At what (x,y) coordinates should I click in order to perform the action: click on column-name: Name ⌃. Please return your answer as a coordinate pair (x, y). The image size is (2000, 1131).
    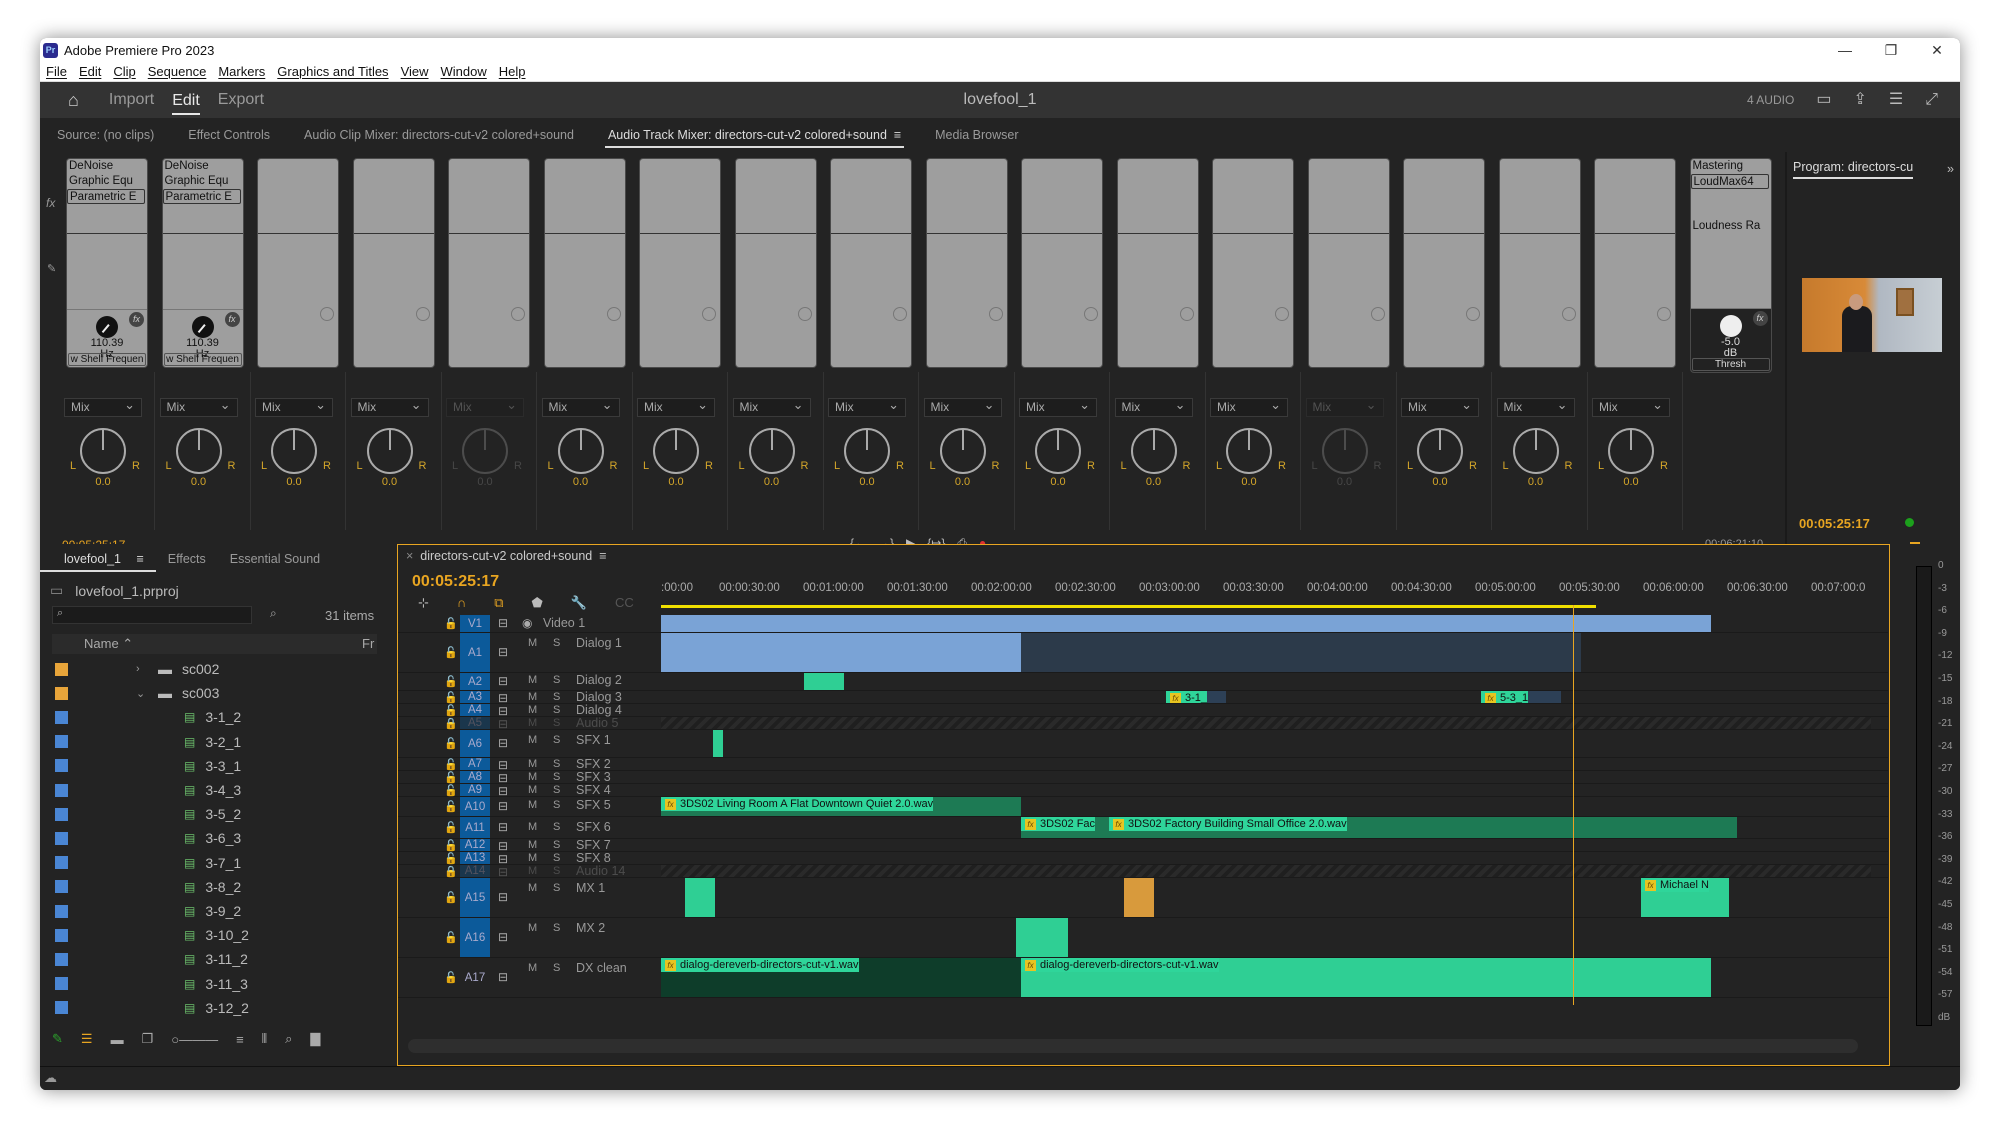
    Looking at the image, I should click on (108, 644).